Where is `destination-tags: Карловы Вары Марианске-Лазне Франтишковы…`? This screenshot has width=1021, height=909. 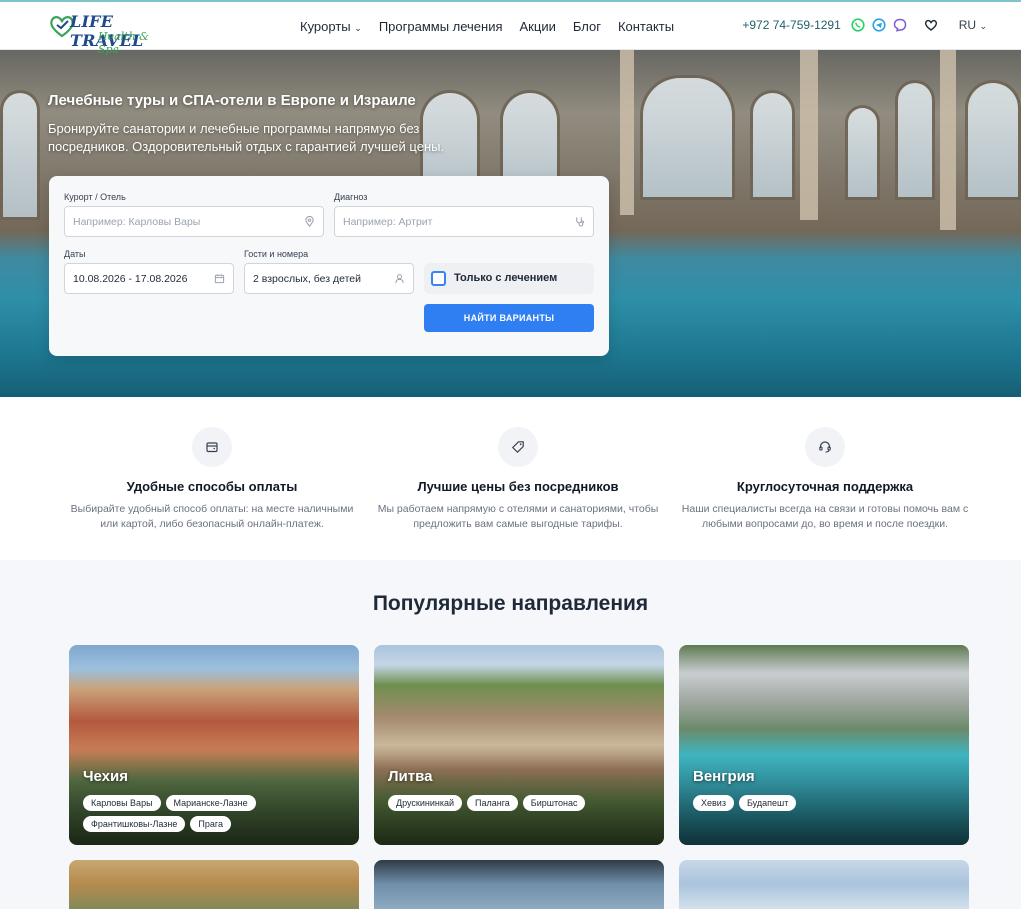 destination-tags: Карловы Вары Марианске-Лазне Франтишковы… is located at coordinates (218, 813).